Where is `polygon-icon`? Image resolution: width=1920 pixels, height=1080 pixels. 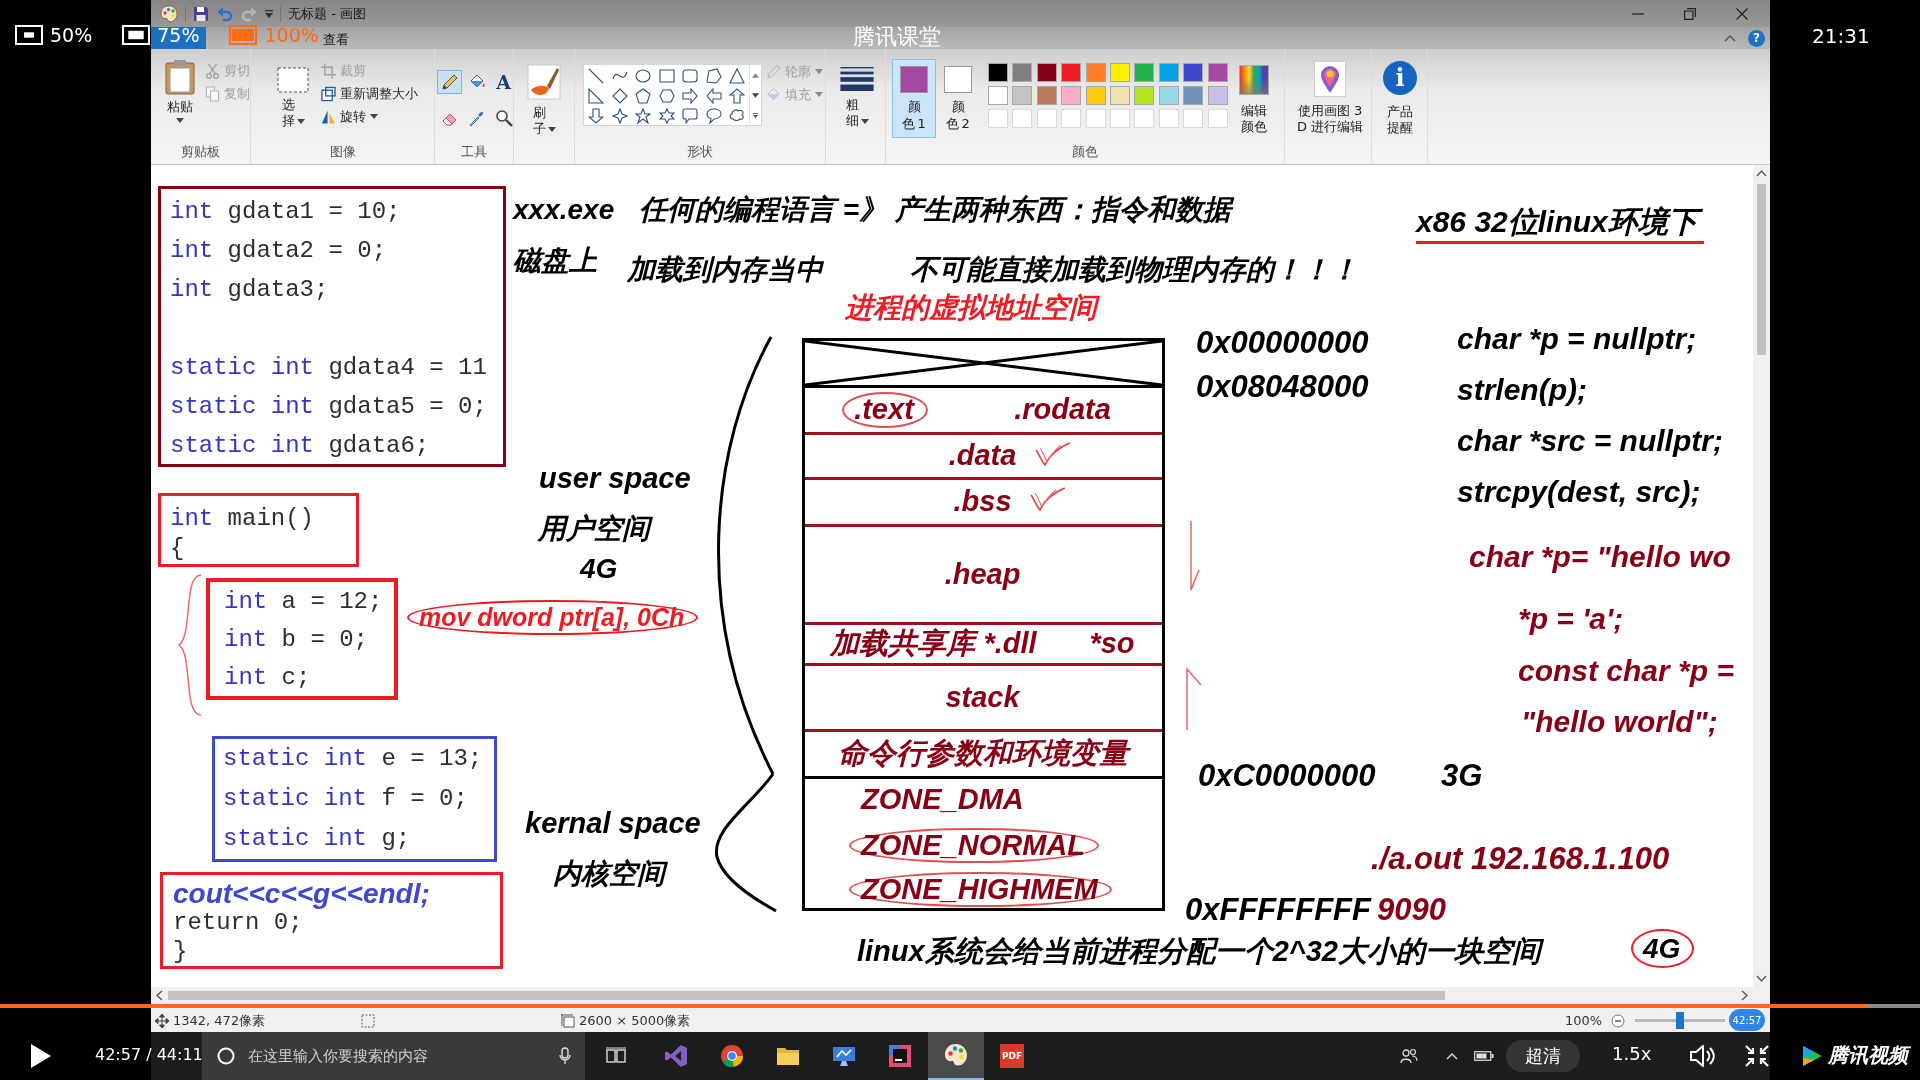 polygon-icon is located at coordinates (713, 76).